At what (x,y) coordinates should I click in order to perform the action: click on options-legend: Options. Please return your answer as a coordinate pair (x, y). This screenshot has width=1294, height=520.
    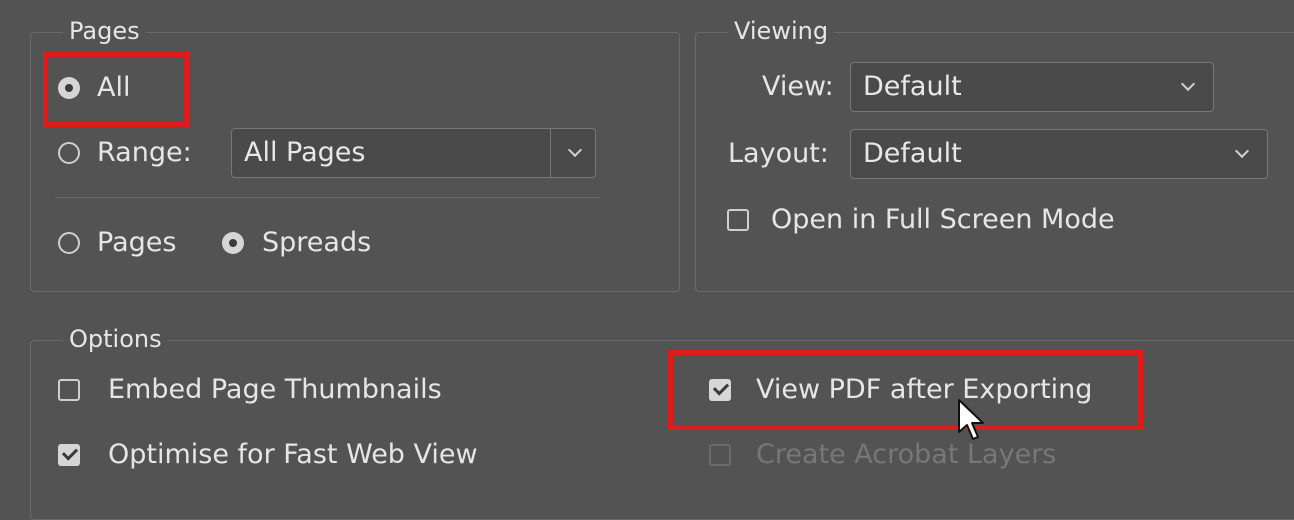
    Looking at the image, I should click on (115, 339).